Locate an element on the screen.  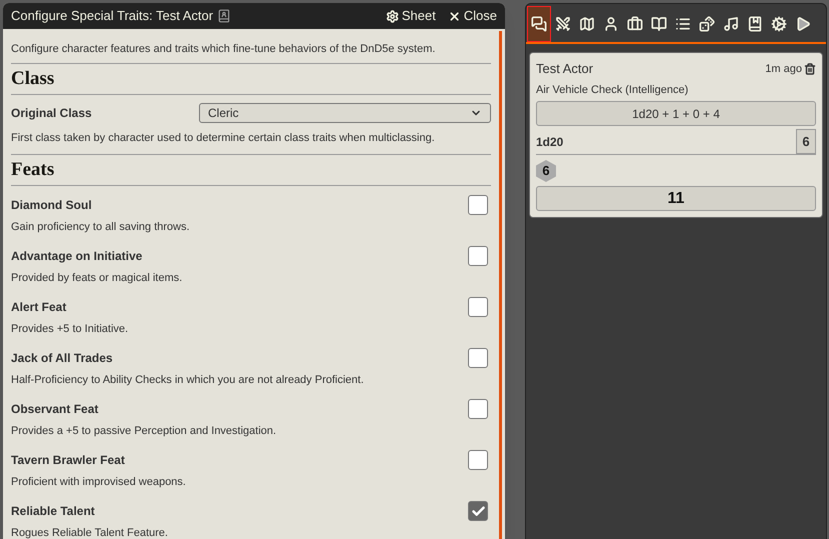
roll-total: 11 is located at coordinates (676, 198).